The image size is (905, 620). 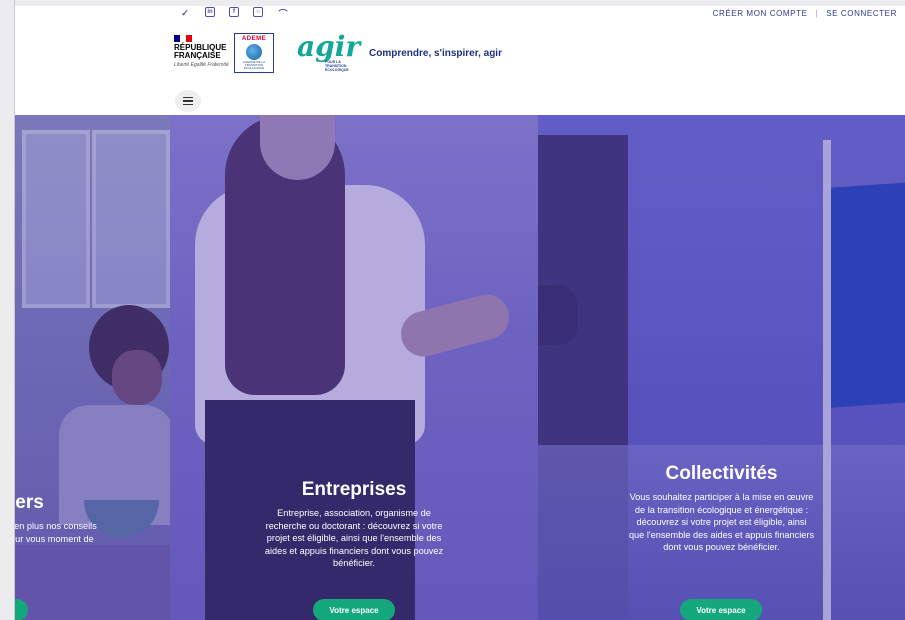 I want to click on account-links: CRÉER MON COMPTE | SE CONNECTER, so click(x=805, y=13).